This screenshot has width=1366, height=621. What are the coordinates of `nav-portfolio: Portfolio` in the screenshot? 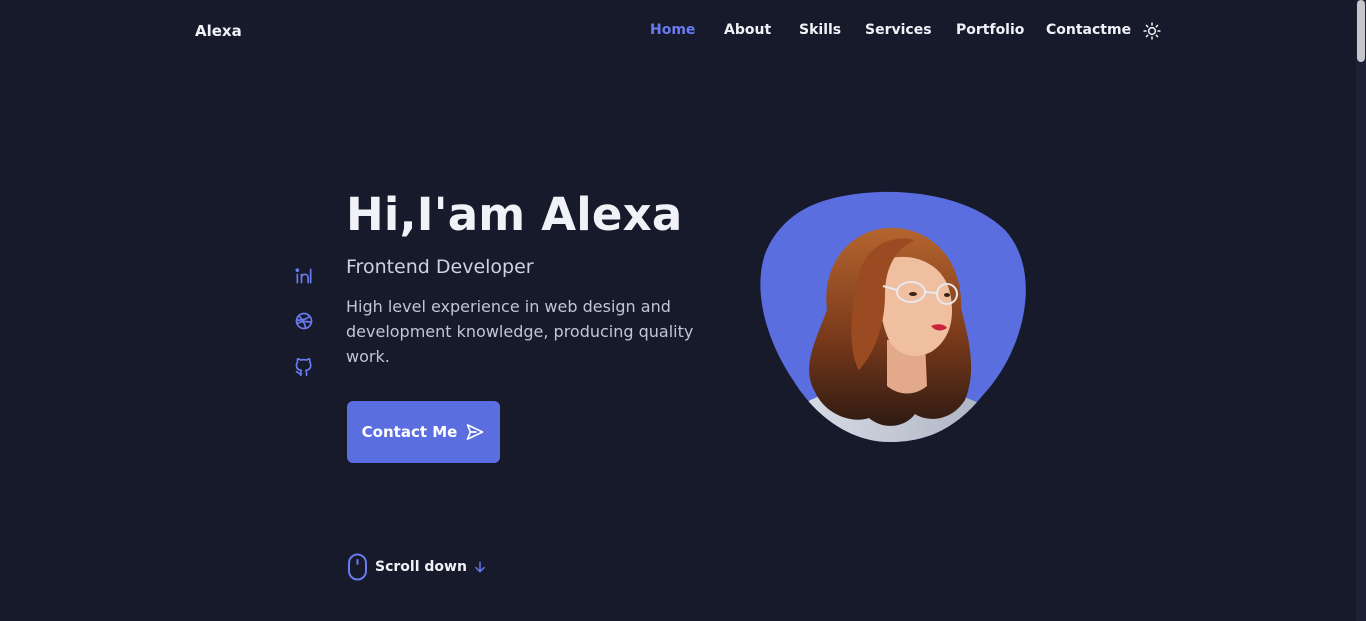 It's located at (990, 30).